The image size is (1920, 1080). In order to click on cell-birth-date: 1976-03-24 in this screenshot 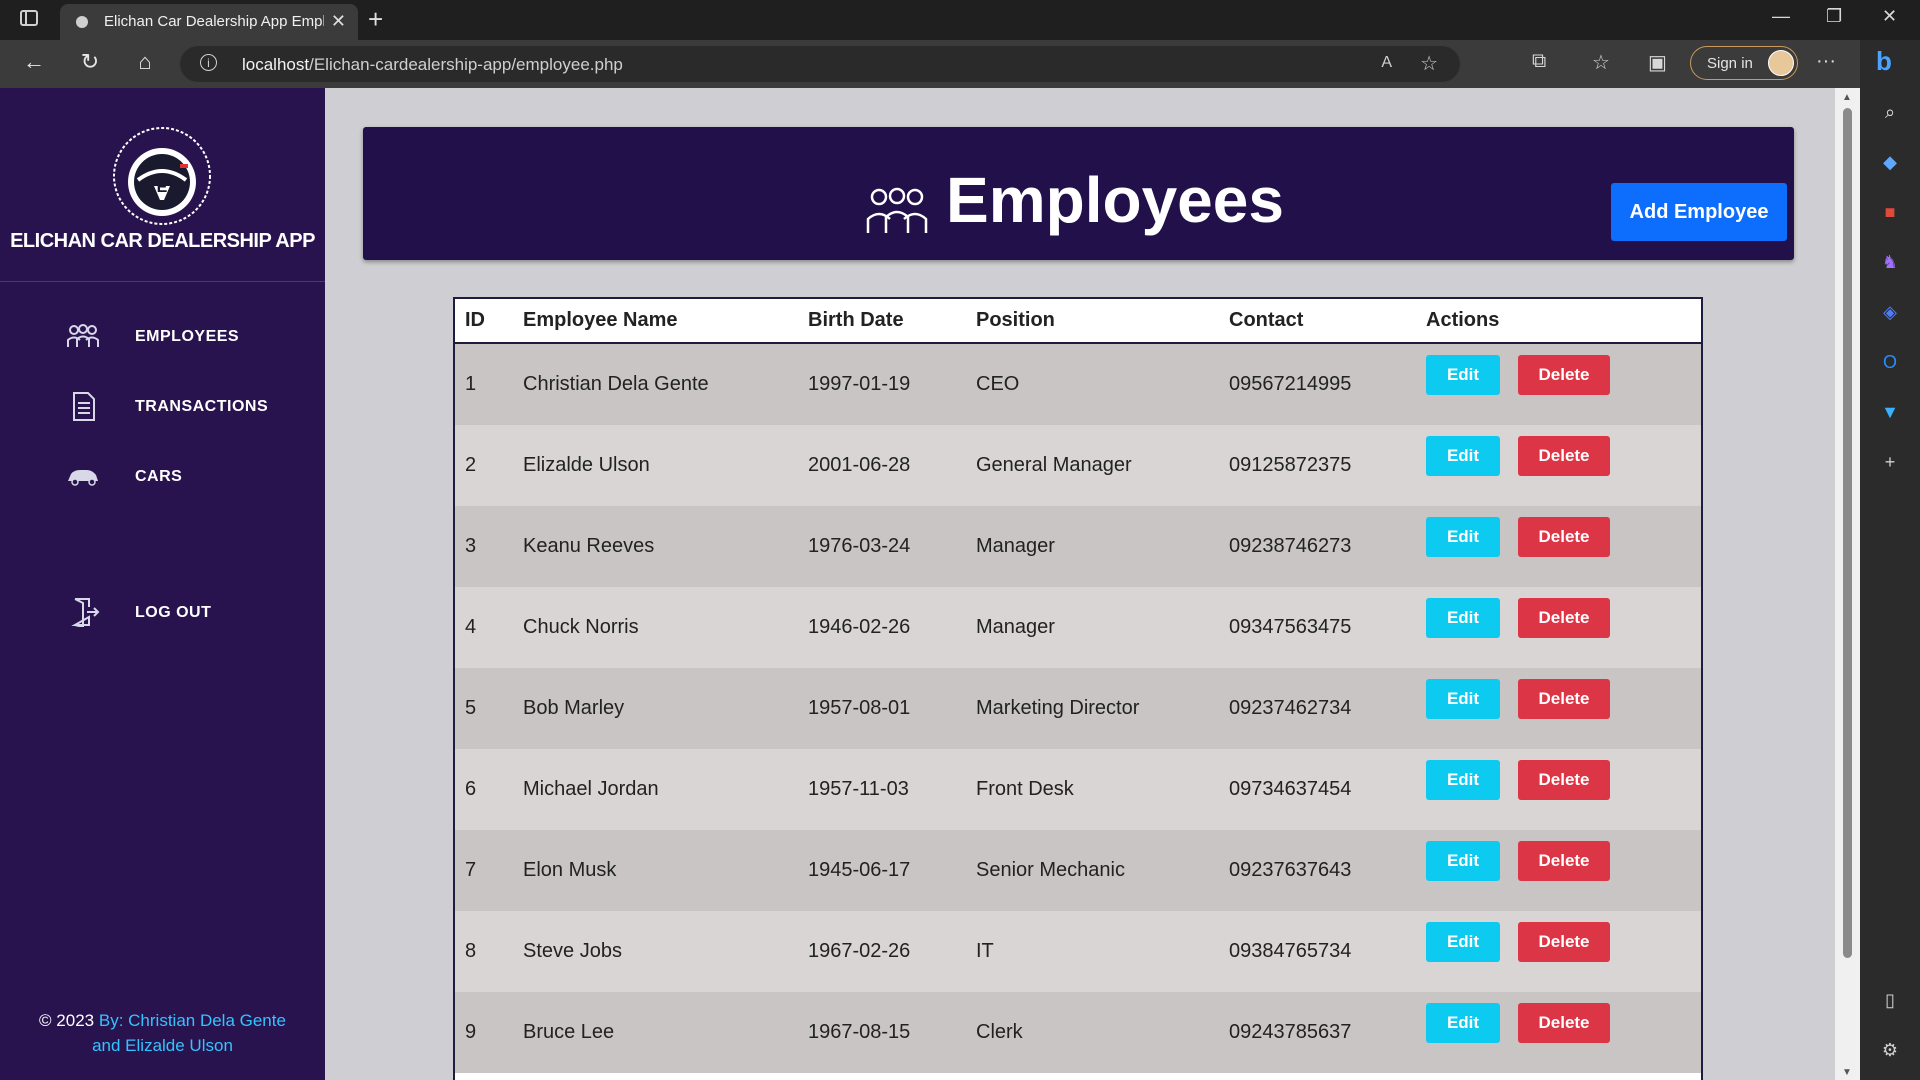, I will do `click(859, 546)`.